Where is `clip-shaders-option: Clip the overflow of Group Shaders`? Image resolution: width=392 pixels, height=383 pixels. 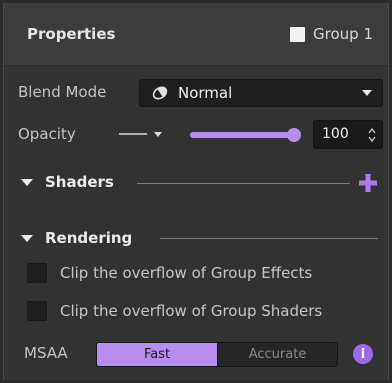 clip-shaders-option: Clip the overflow of Group Shaders is located at coordinates (174, 311).